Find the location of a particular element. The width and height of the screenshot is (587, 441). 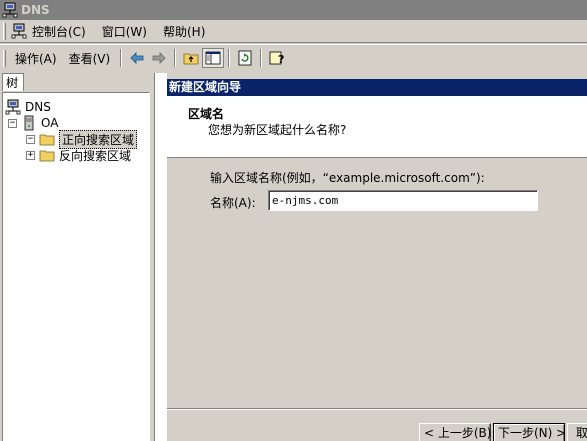

back-button: < 上一步(B) is located at coordinates (455, 432).